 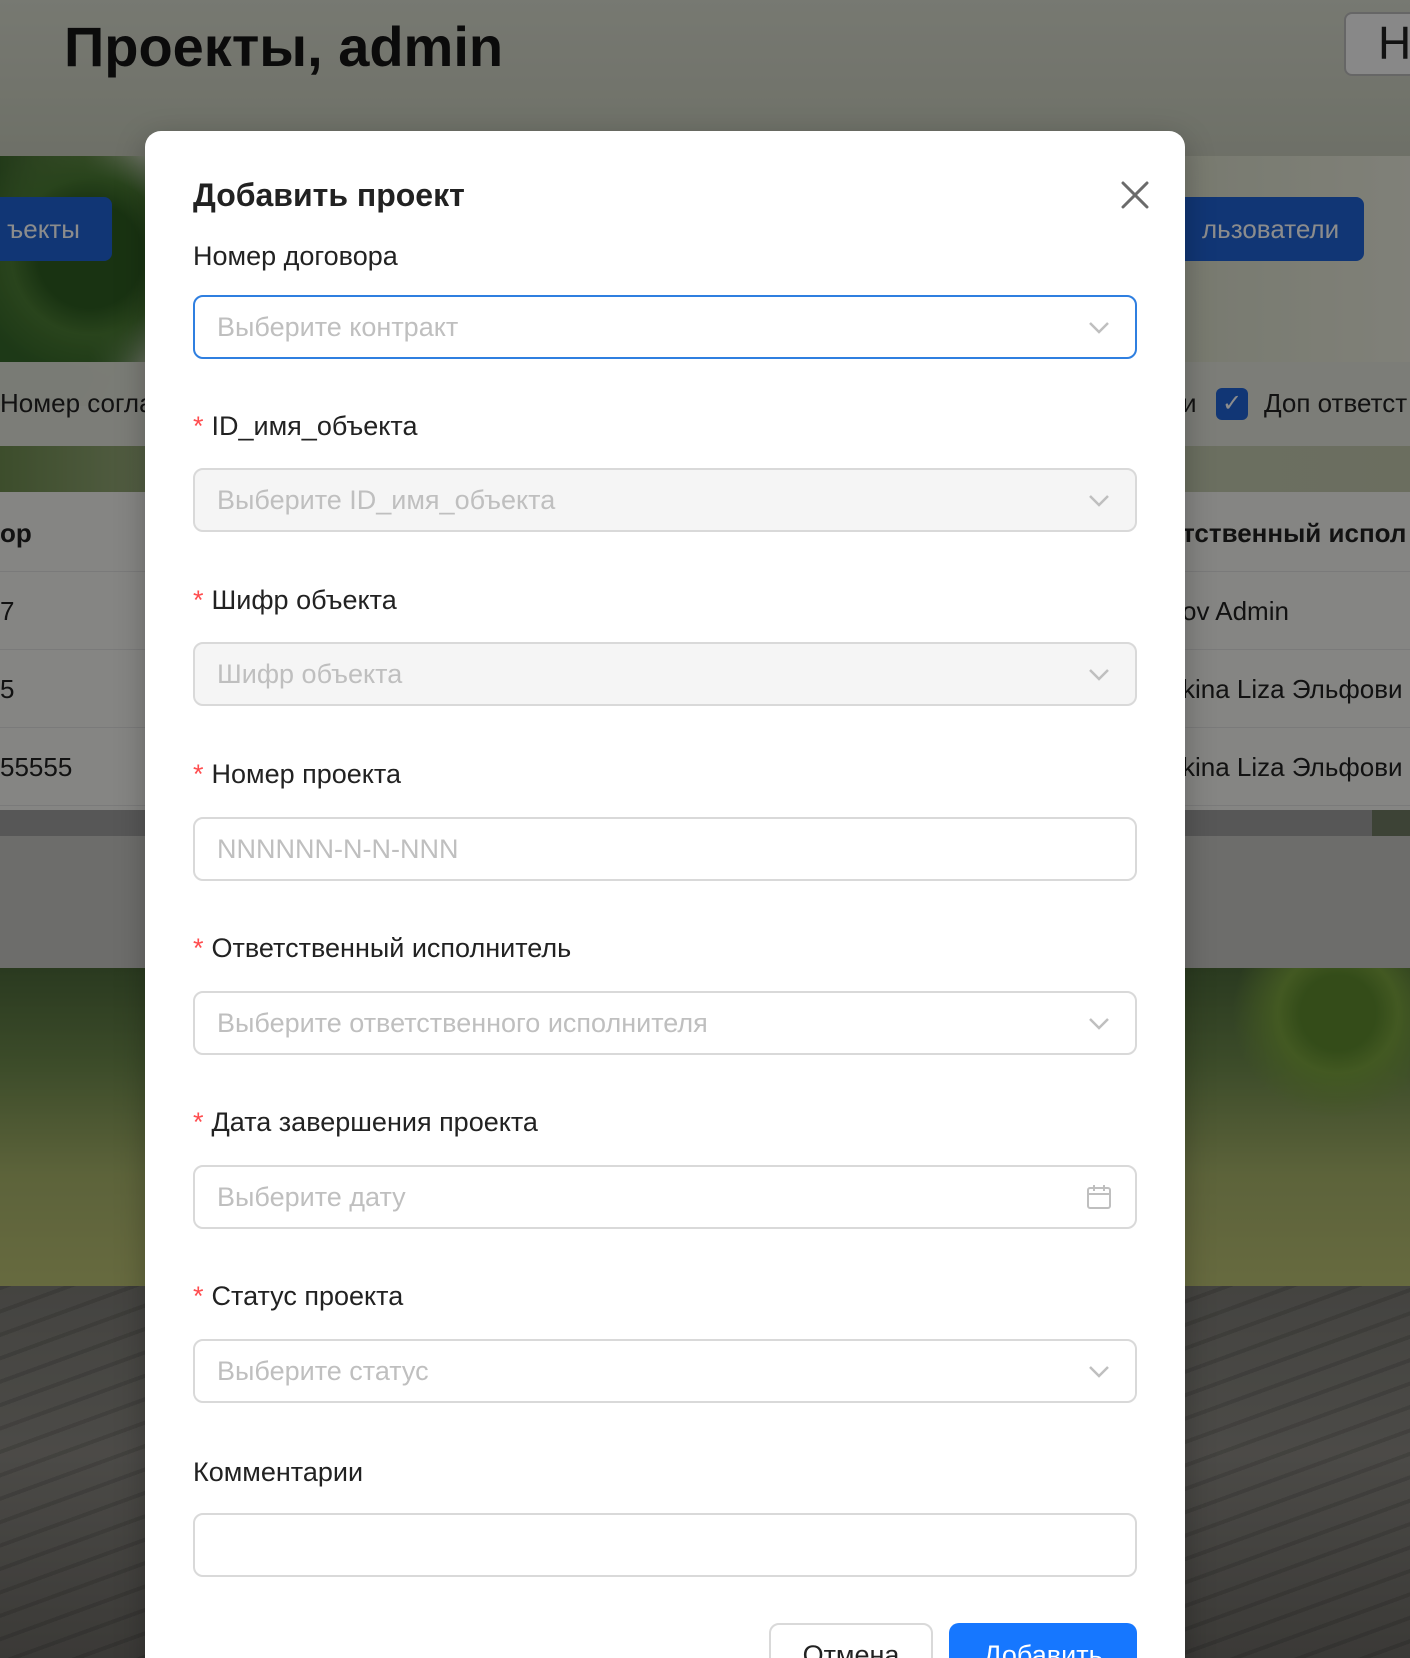 What do you see at coordinates (306, 774) in the screenshot?
I see `project-number-label-text: Номер проекта` at bounding box center [306, 774].